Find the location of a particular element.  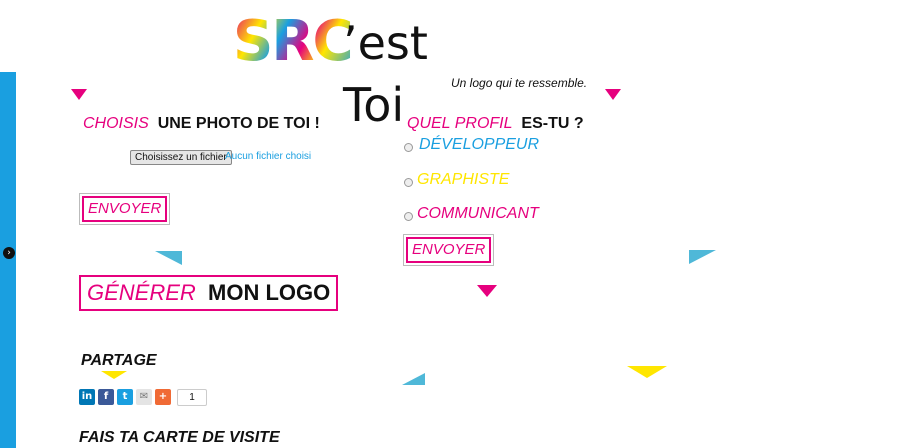

facebook-icon: f is located at coordinates (106, 397).